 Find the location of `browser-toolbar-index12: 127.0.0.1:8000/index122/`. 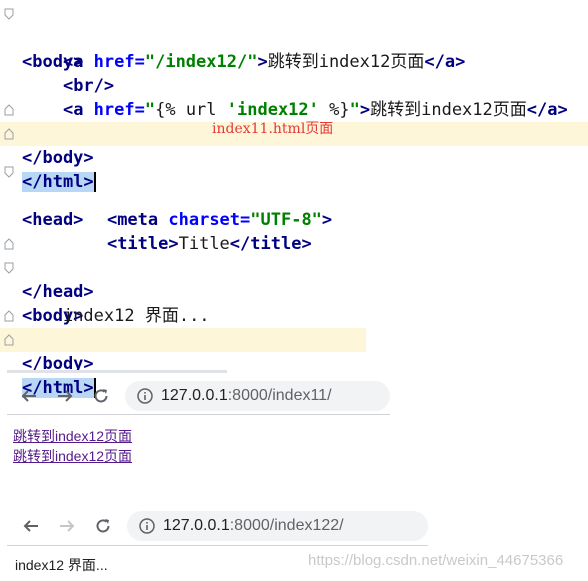

browser-toolbar-index12: 127.0.0.1:8000/index122/ is located at coordinates (217, 526).